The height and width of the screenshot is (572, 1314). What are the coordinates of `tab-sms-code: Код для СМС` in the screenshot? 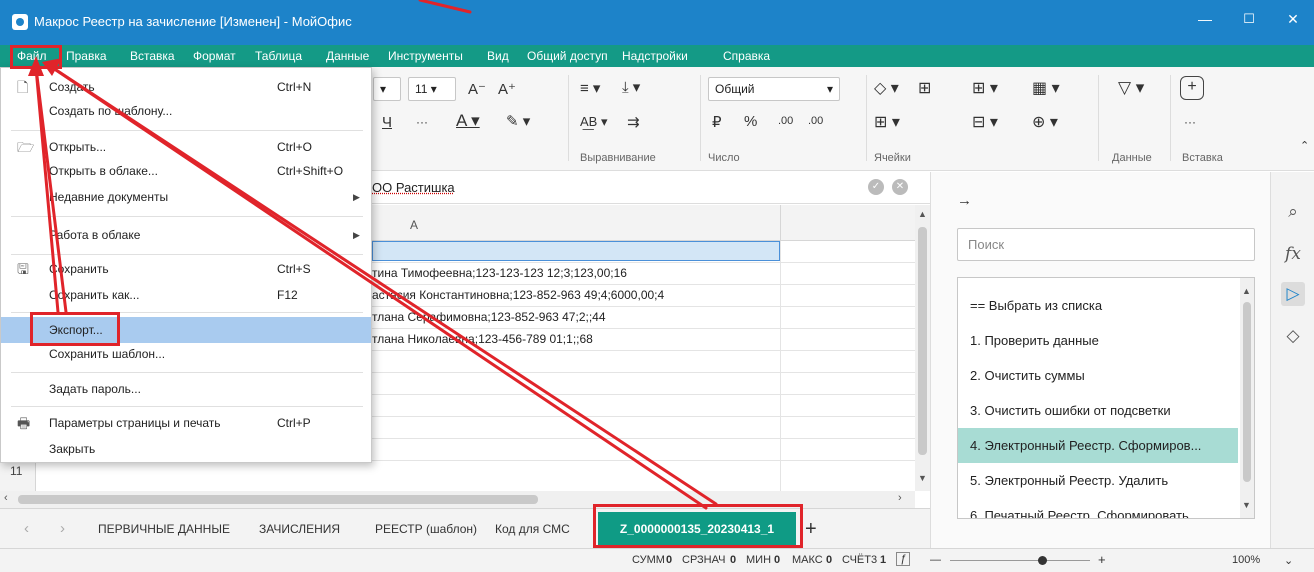 It's located at (532, 529).